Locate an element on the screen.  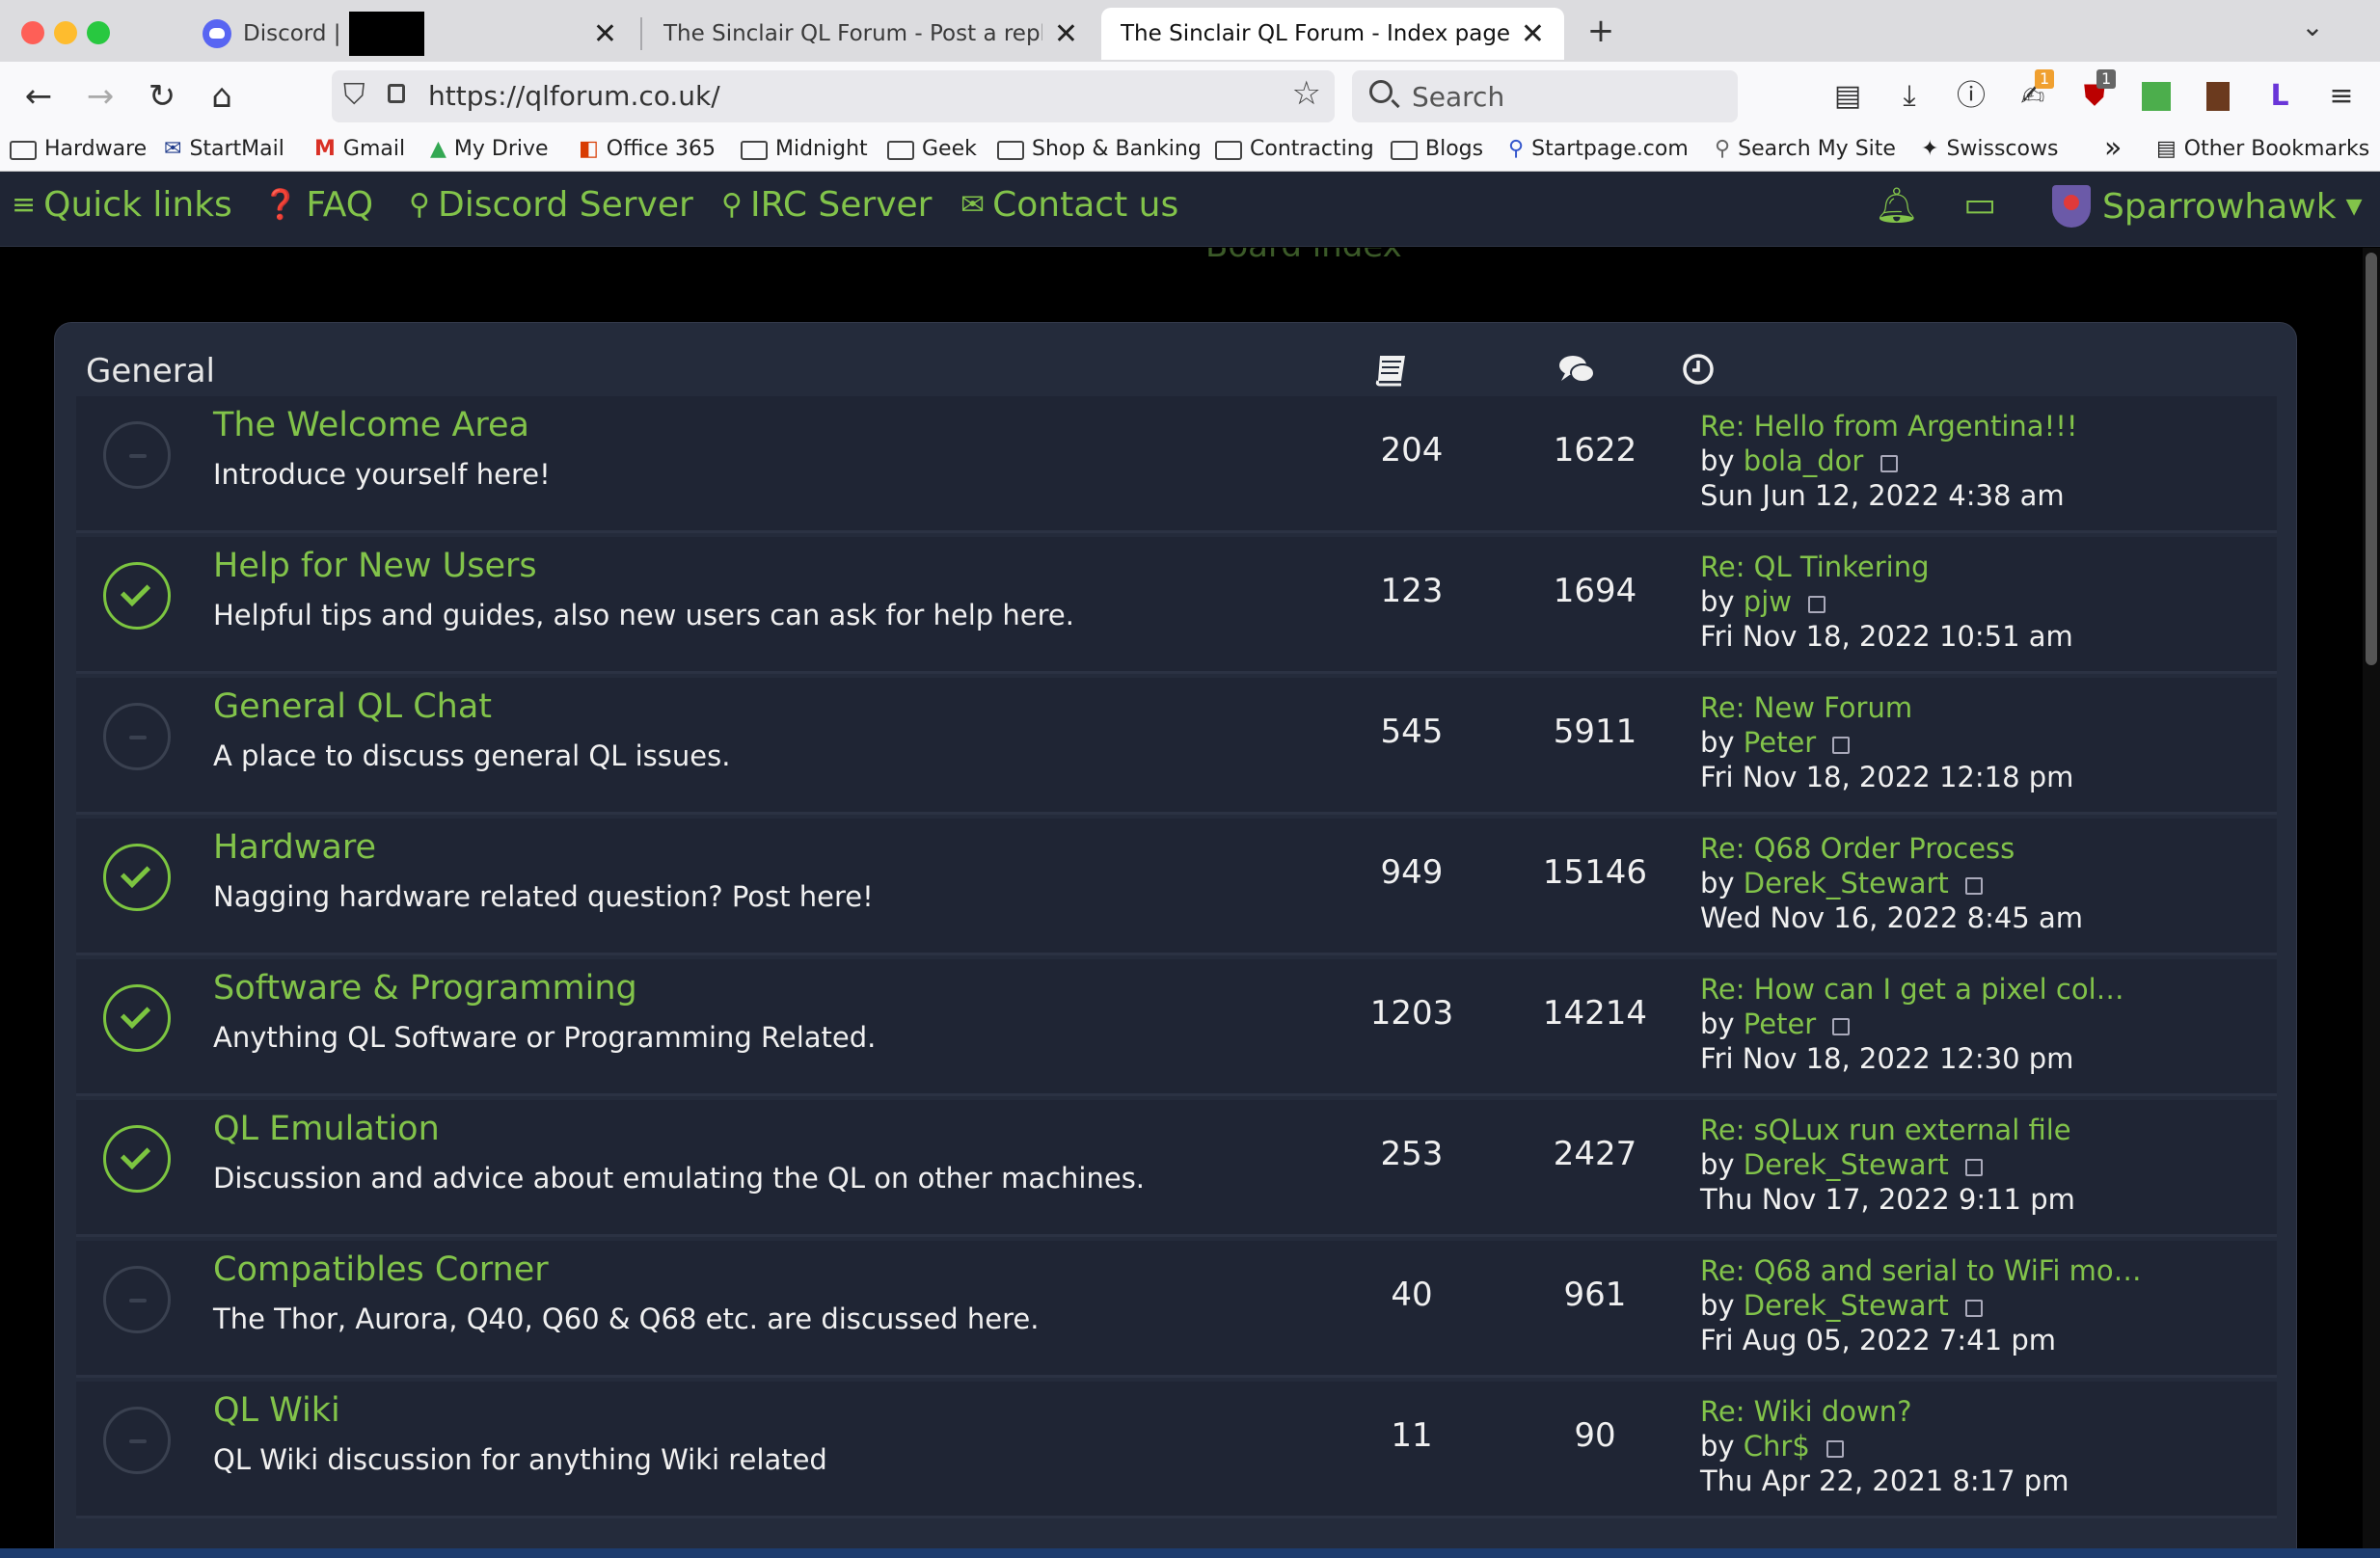
last-post-time: Fri Nov 18, 2022 10:51 am is located at coordinates (1887, 636).